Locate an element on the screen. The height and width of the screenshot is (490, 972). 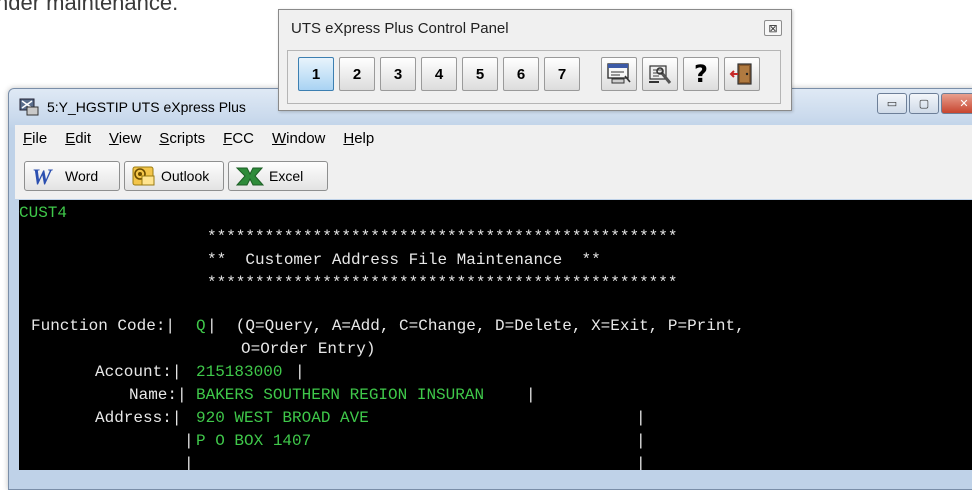
control-panel-close-button: ⊠ is located at coordinates (773, 28).